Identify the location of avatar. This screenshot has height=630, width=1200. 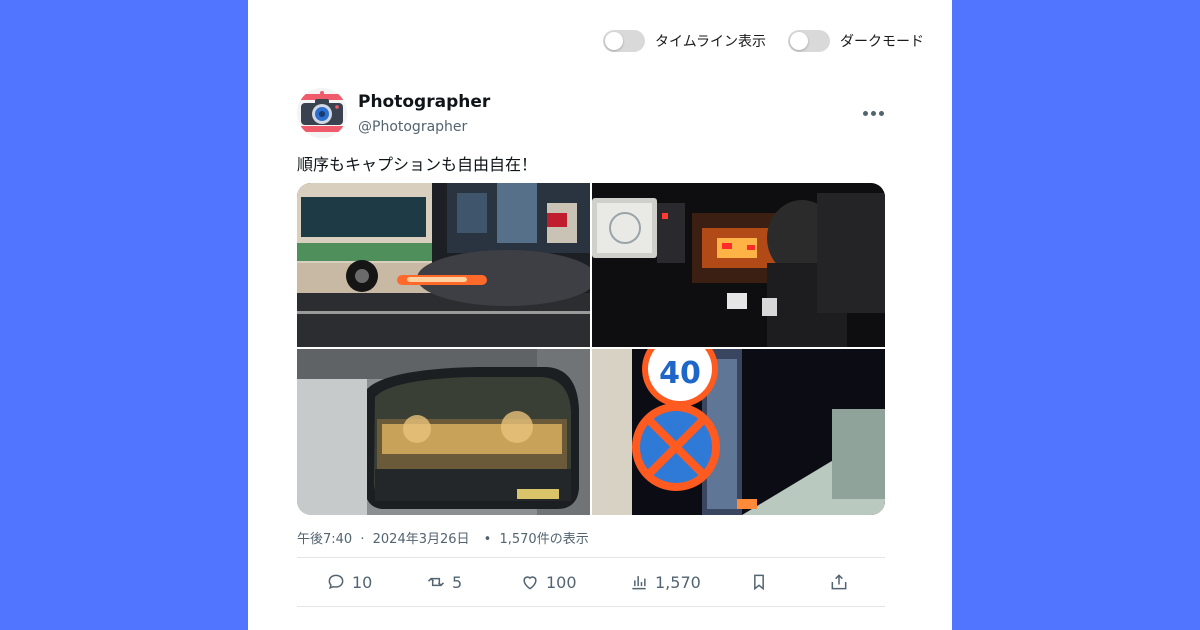
(322, 113).